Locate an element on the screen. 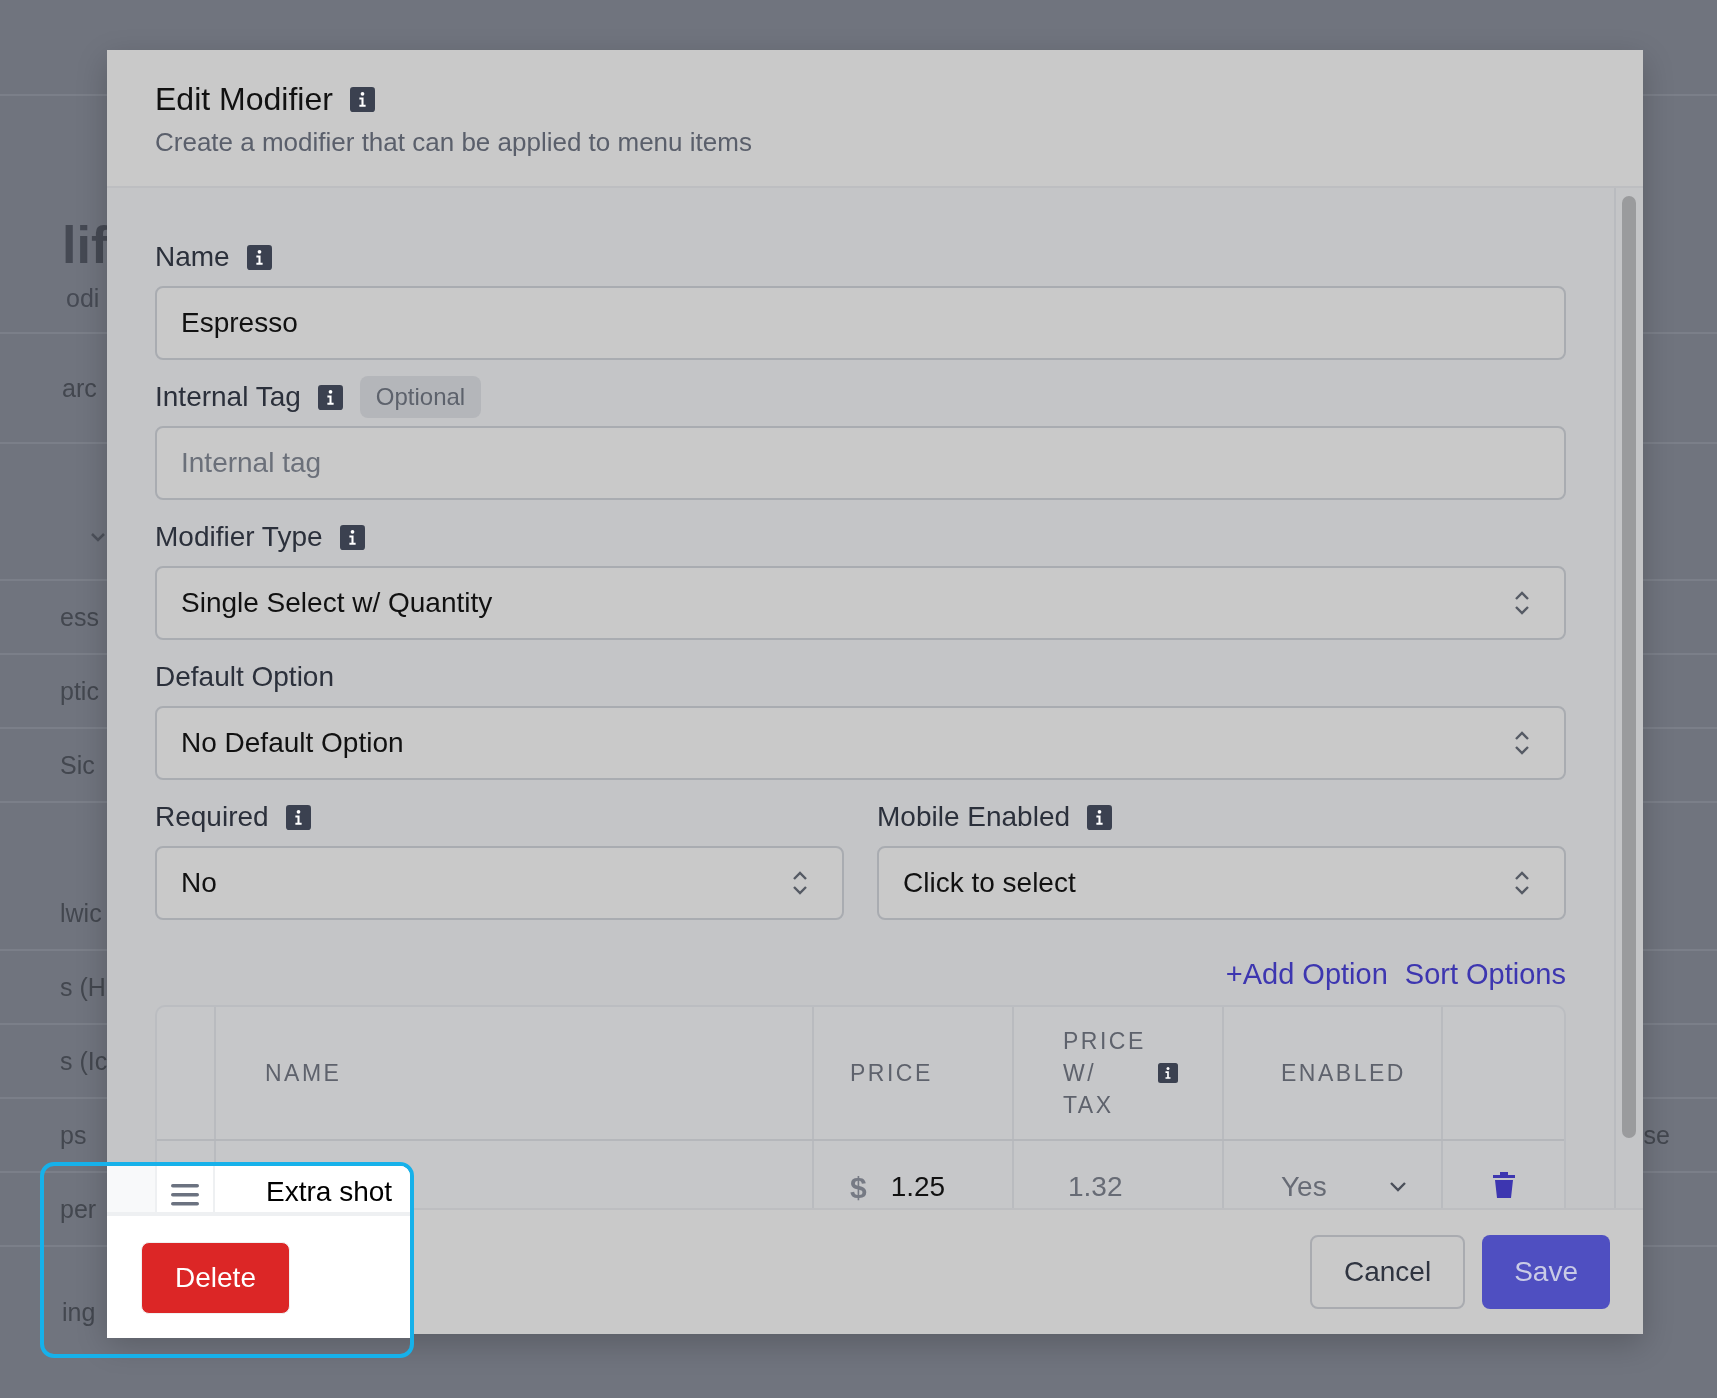  field-label: Name is located at coordinates (192, 257).